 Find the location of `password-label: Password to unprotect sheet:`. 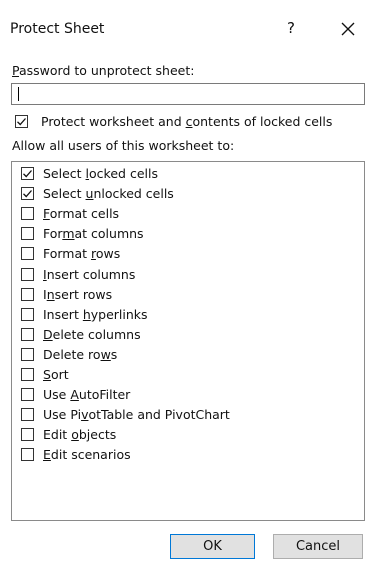

password-label: Password to unprotect sheet: is located at coordinates (103, 70).